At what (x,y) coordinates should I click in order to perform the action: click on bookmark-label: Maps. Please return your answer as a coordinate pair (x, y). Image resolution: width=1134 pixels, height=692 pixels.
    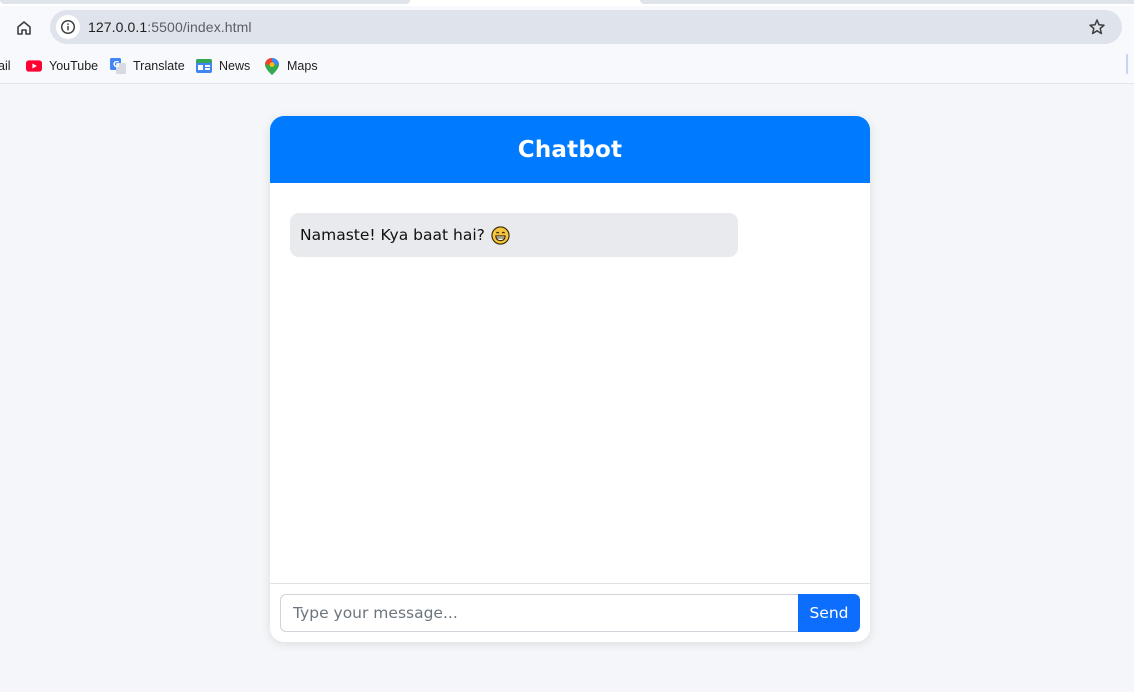
    Looking at the image, I should click on (302, 66).